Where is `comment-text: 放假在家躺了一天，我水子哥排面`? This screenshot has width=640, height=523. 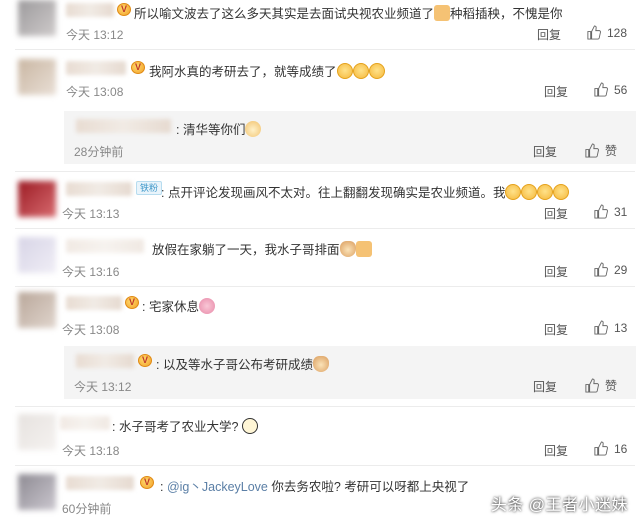
comment-text: 放假在家躺了一天，我水子哥排面 is located at coordinates (262, 248).